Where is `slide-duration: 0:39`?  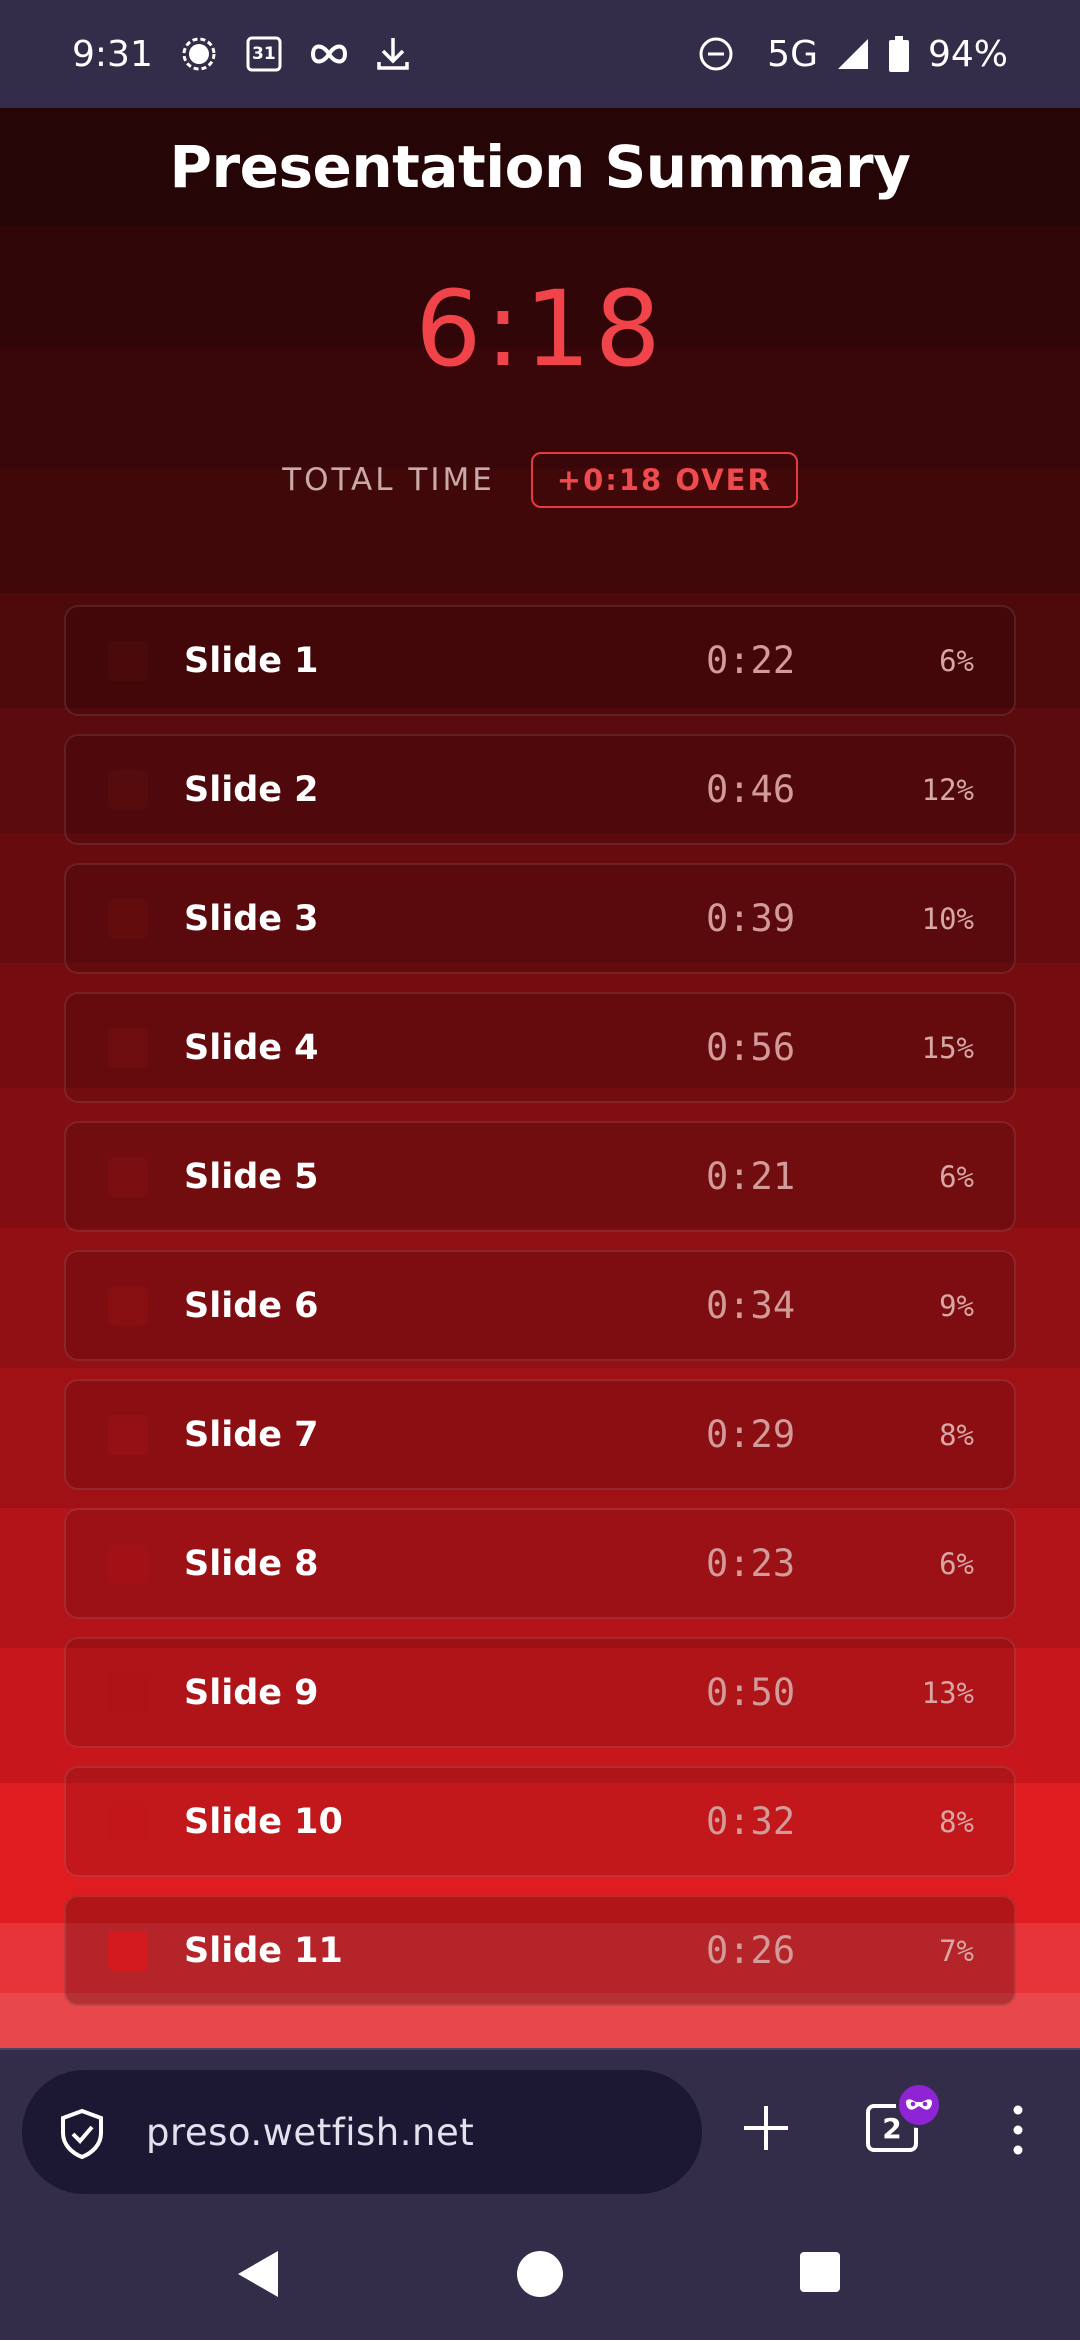
slide-duration: 0:39 is located at coordinates (751, 918).